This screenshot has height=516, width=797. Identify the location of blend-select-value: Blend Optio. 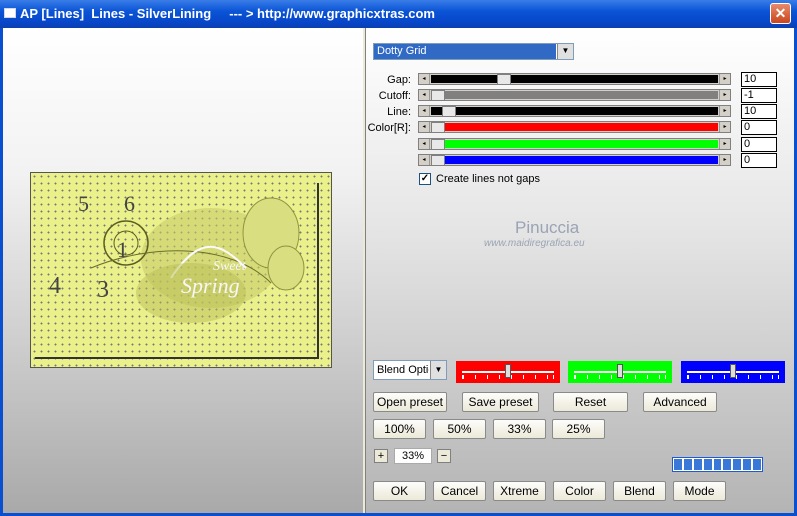
(403, 370).